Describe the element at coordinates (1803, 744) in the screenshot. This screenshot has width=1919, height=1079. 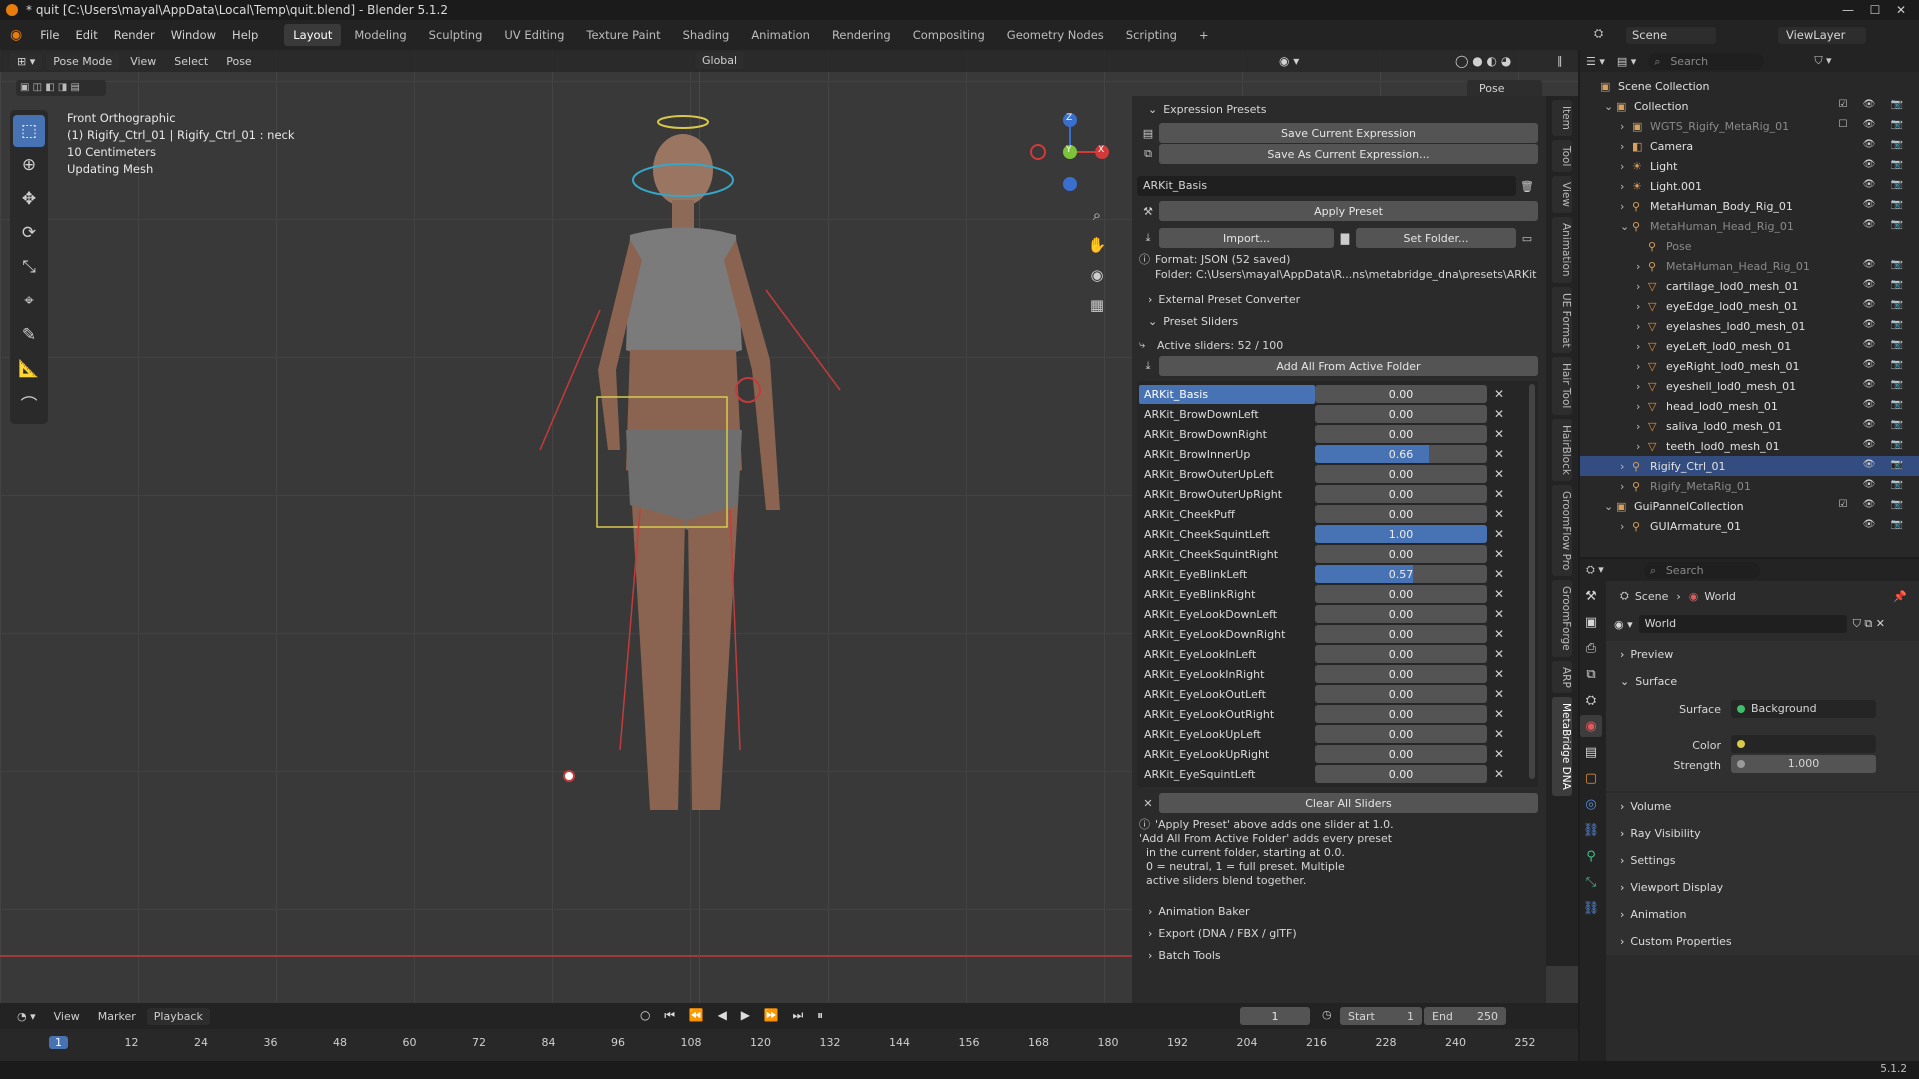
I see `color-field` at that location.